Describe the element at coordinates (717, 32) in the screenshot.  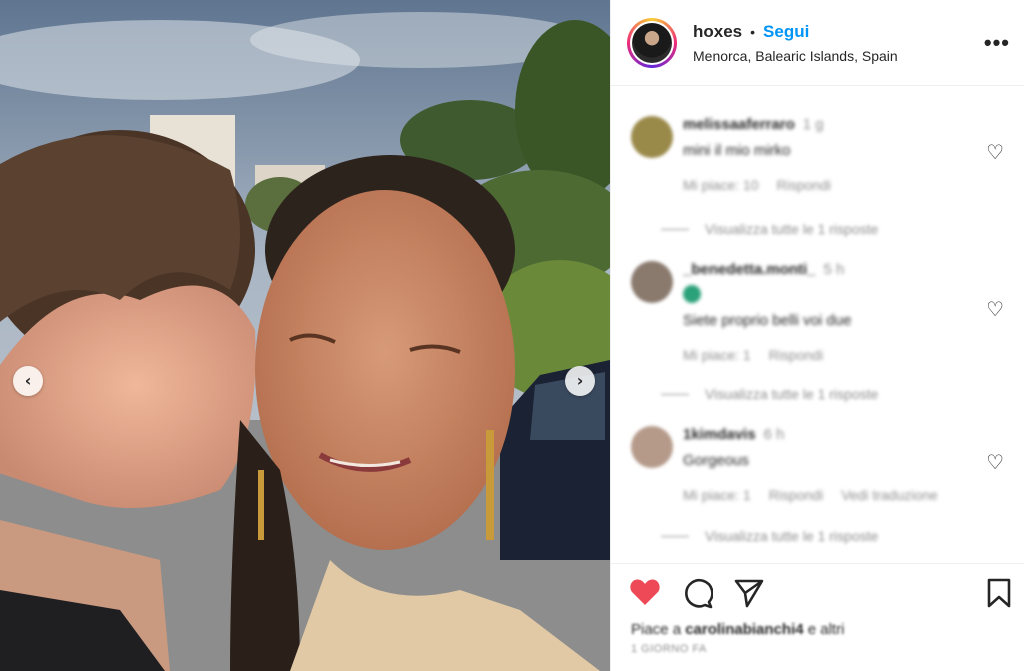
I see `author-username: hoxes` at that location.